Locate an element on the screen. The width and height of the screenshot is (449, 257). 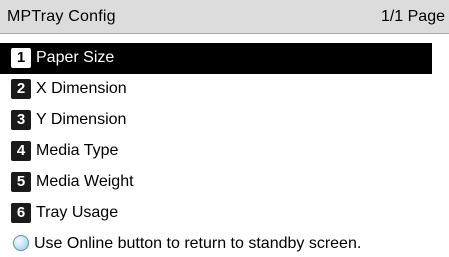
menu-item-media-type: 4 Media Type is located at coordinates (216, 151).